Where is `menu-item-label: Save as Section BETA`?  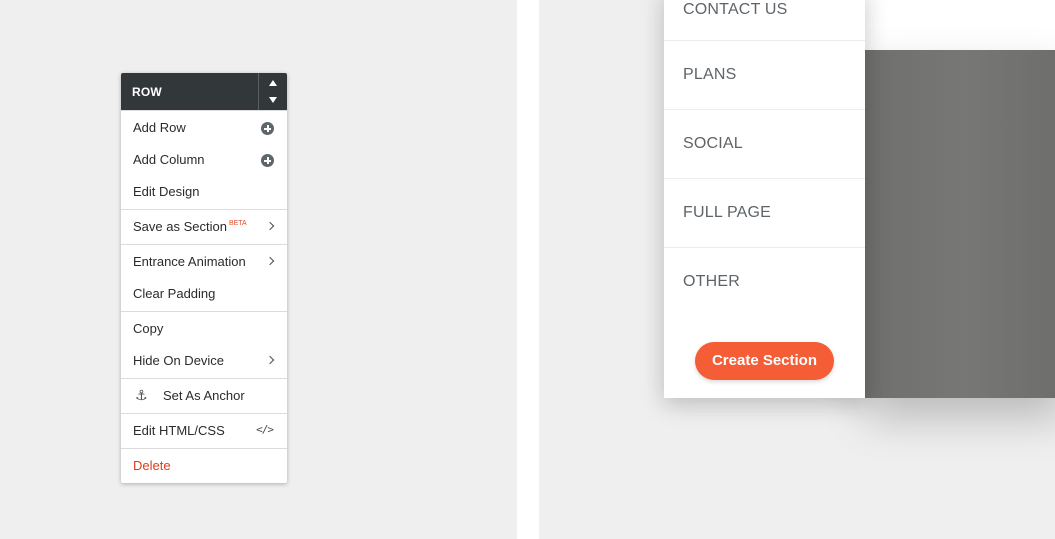 menu-item-label: Save as Section BETA is located at coordinates (190, 226).